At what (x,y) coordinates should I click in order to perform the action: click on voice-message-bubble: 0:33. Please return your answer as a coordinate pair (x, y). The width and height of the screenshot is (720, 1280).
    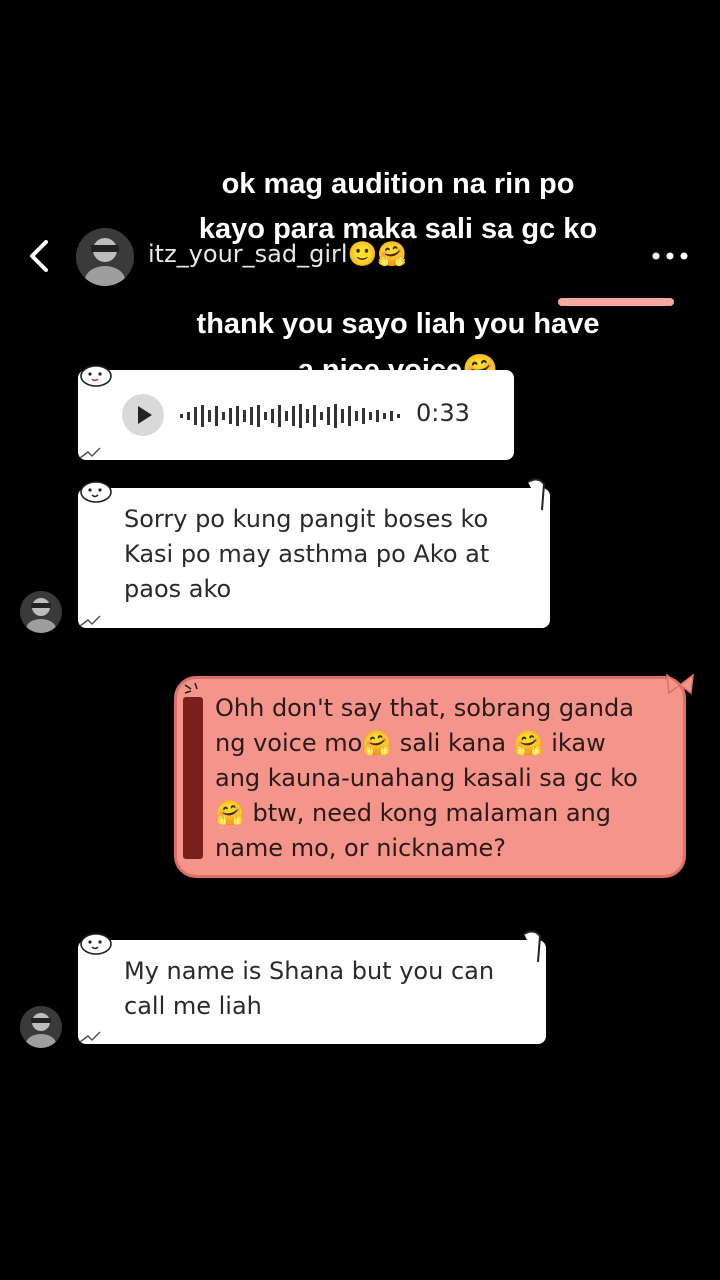
    Looking at the image, I should click on (296, 412).